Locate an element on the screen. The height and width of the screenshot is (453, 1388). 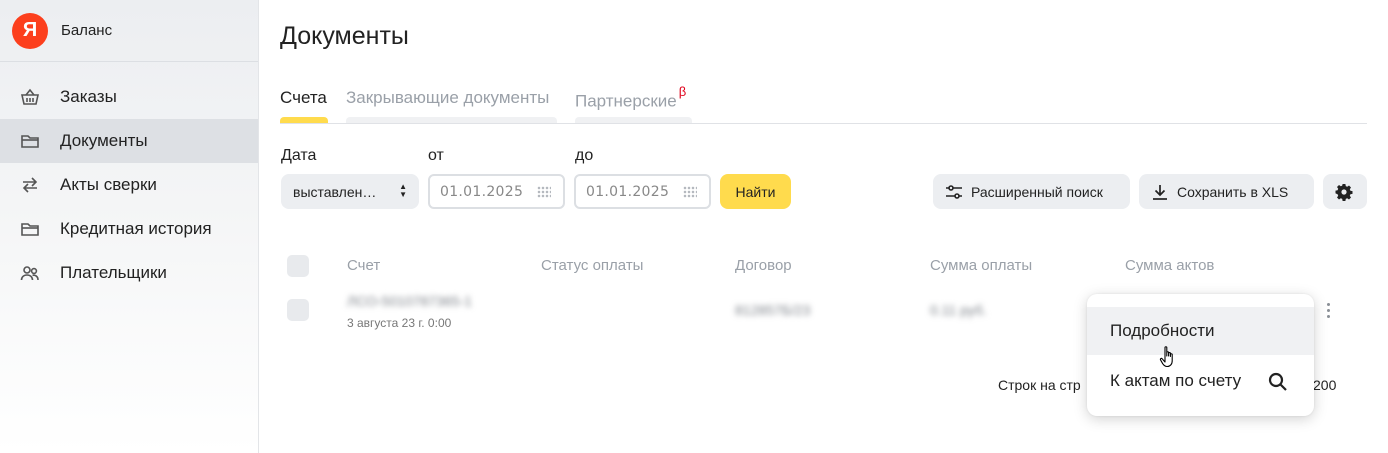
column-header-acts-amount: Сумма актов is located at coordinates (1169, 265).